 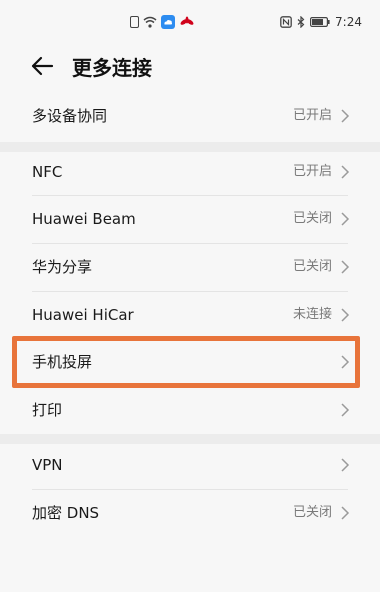 I want to click on row-huawei-hicar: Huawei HiCar 未连接, so click(x=190, y=315).